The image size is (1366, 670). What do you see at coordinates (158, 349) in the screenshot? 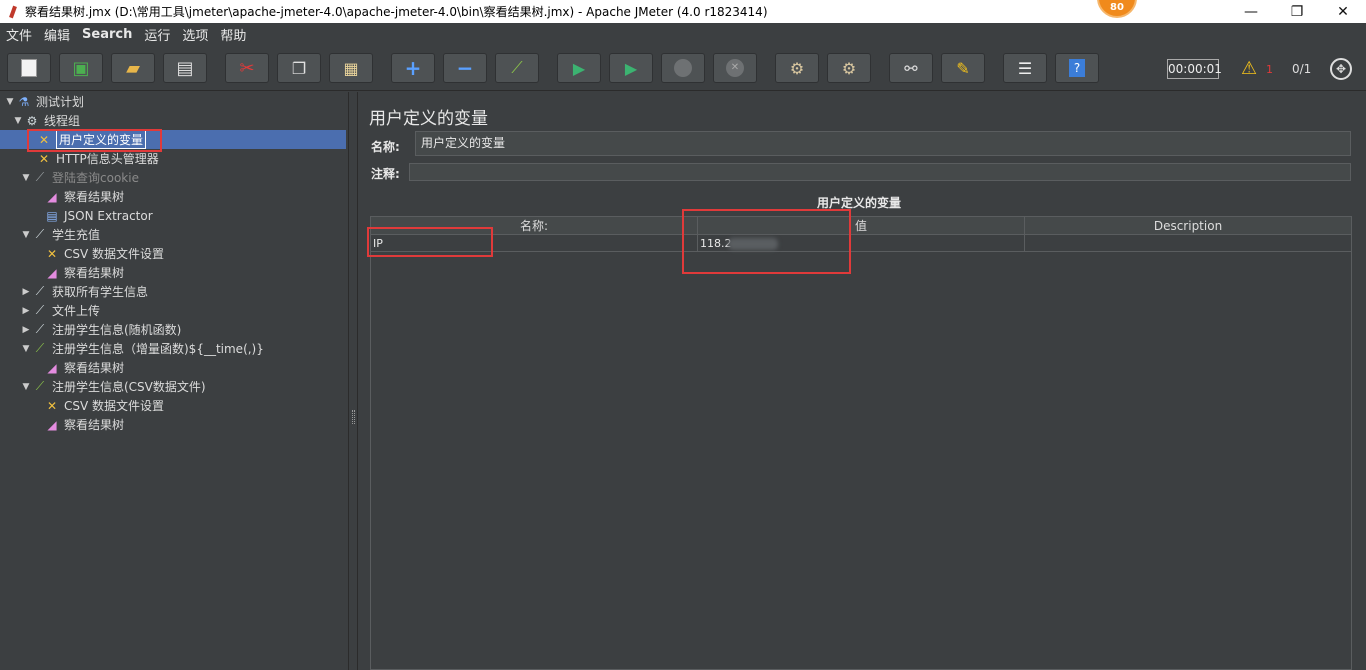
I see `tree-node-label: 注册学生信息（增量函数)${__time(,)}` at bounding box center [158, 349].